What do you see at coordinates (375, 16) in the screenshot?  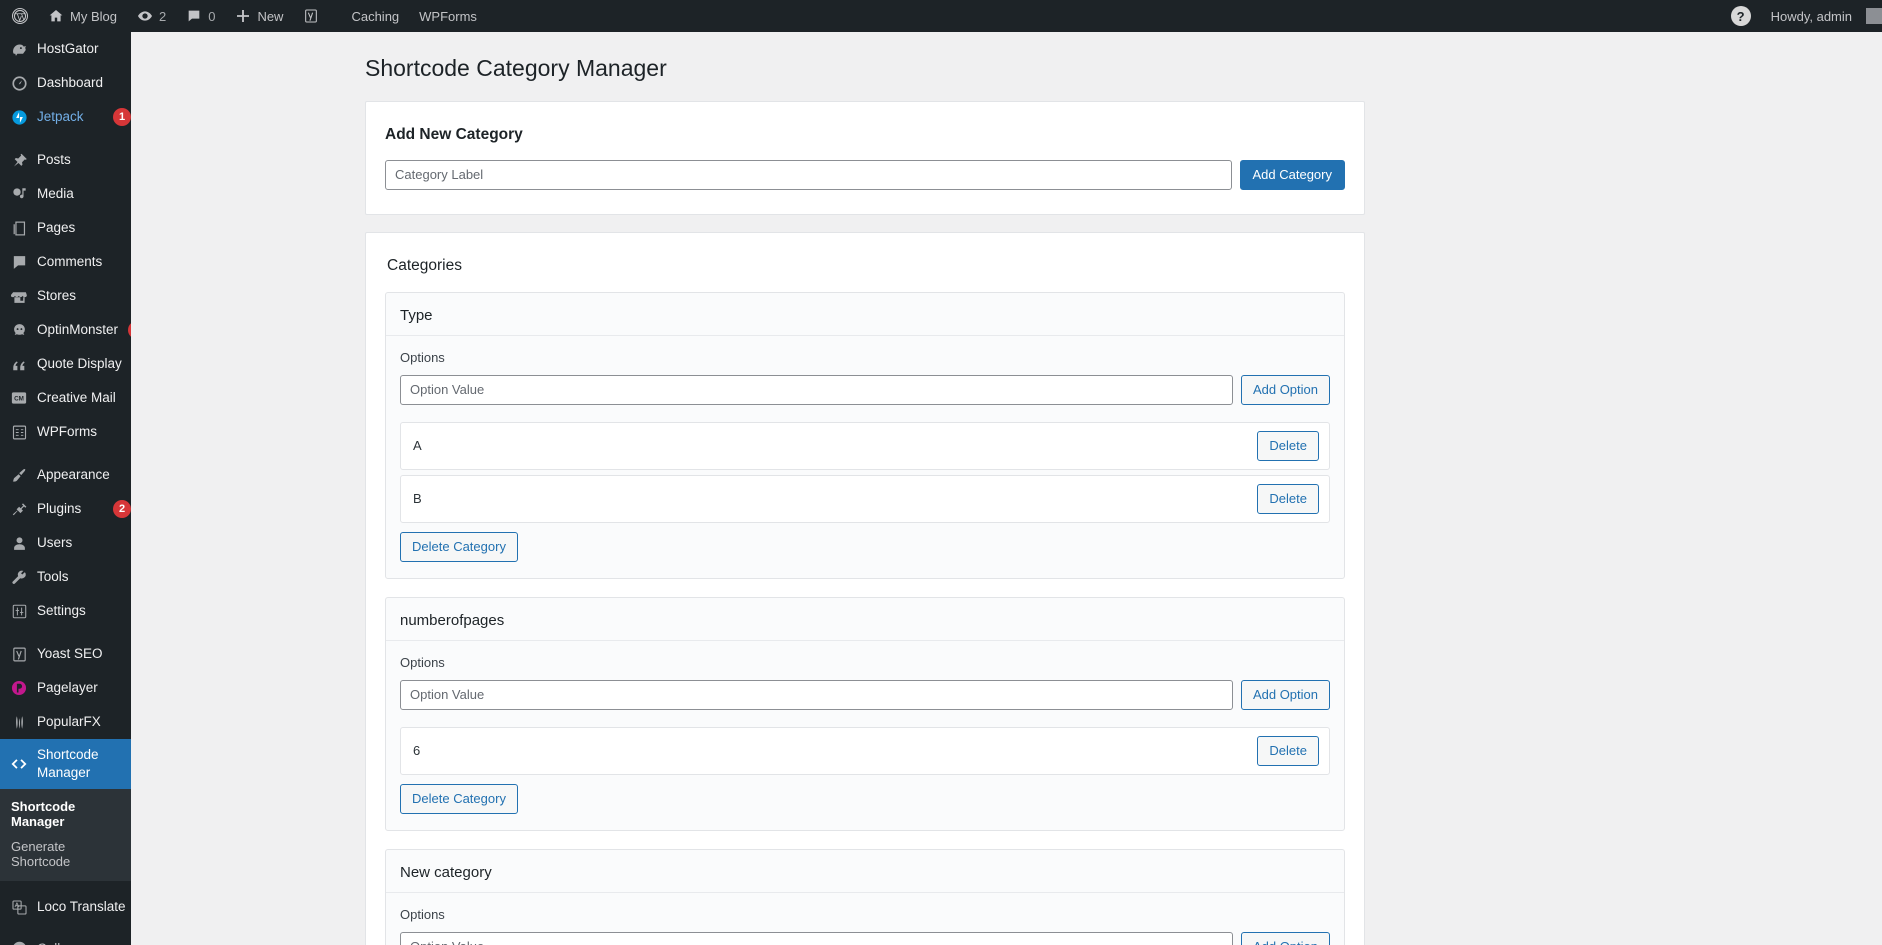 I see `caching-menu: Caching` at bounding box center [375, 16].